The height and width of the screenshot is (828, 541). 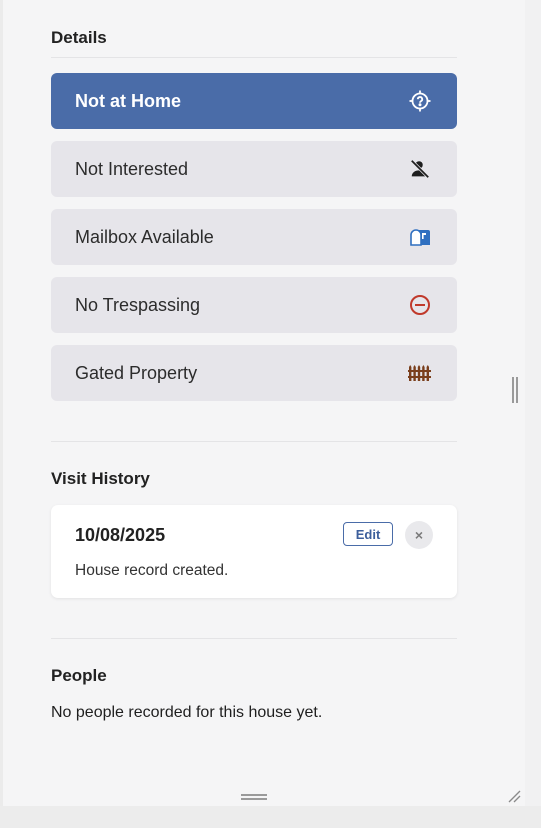 I want to click on people-empty-message: No people recorded for this house yet., so click(x=187, y=712).